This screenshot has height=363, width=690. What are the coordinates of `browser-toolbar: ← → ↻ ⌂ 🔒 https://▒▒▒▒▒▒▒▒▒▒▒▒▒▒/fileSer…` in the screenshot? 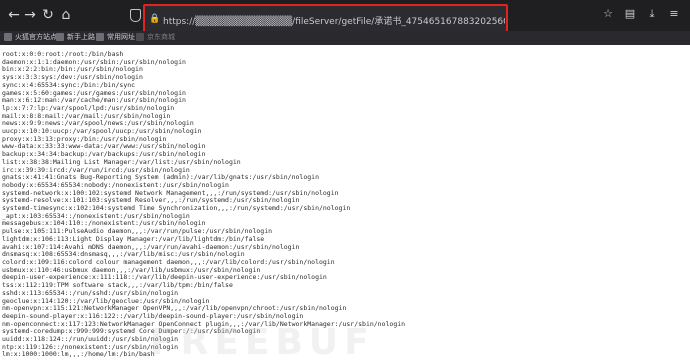 It's located at (345, 17).